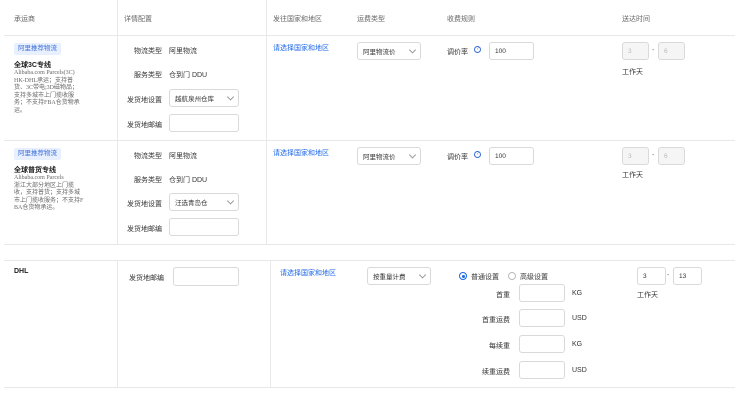 This screenshot has width=749, height=393. Describe the element at coordinates (636, 19) in the screenshot. I see `header-delivery-time: 送达时间` at that location.